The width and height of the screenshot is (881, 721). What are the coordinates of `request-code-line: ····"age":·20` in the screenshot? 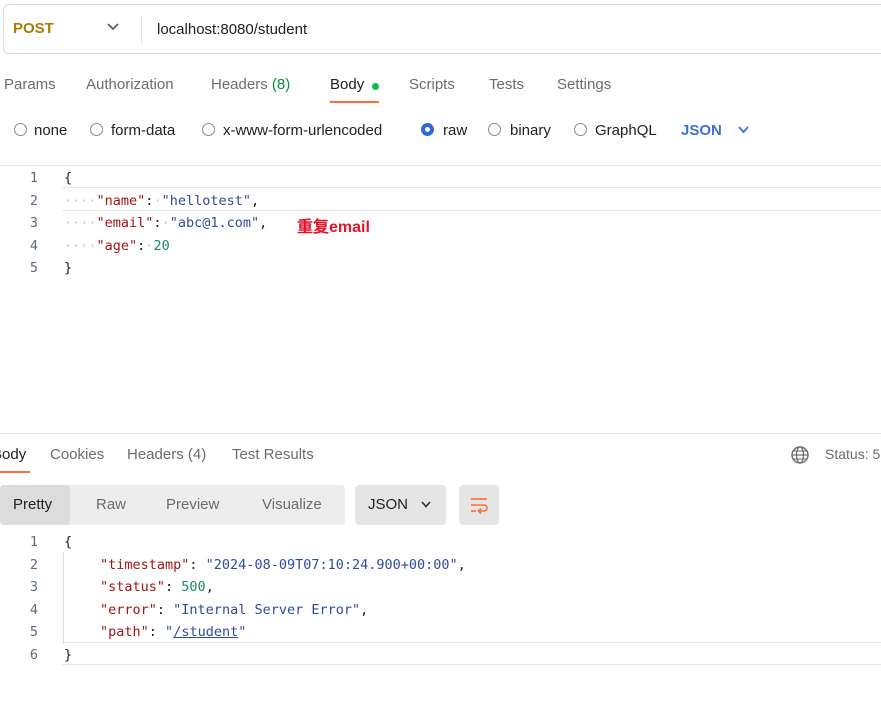 It's located at (117, 246).